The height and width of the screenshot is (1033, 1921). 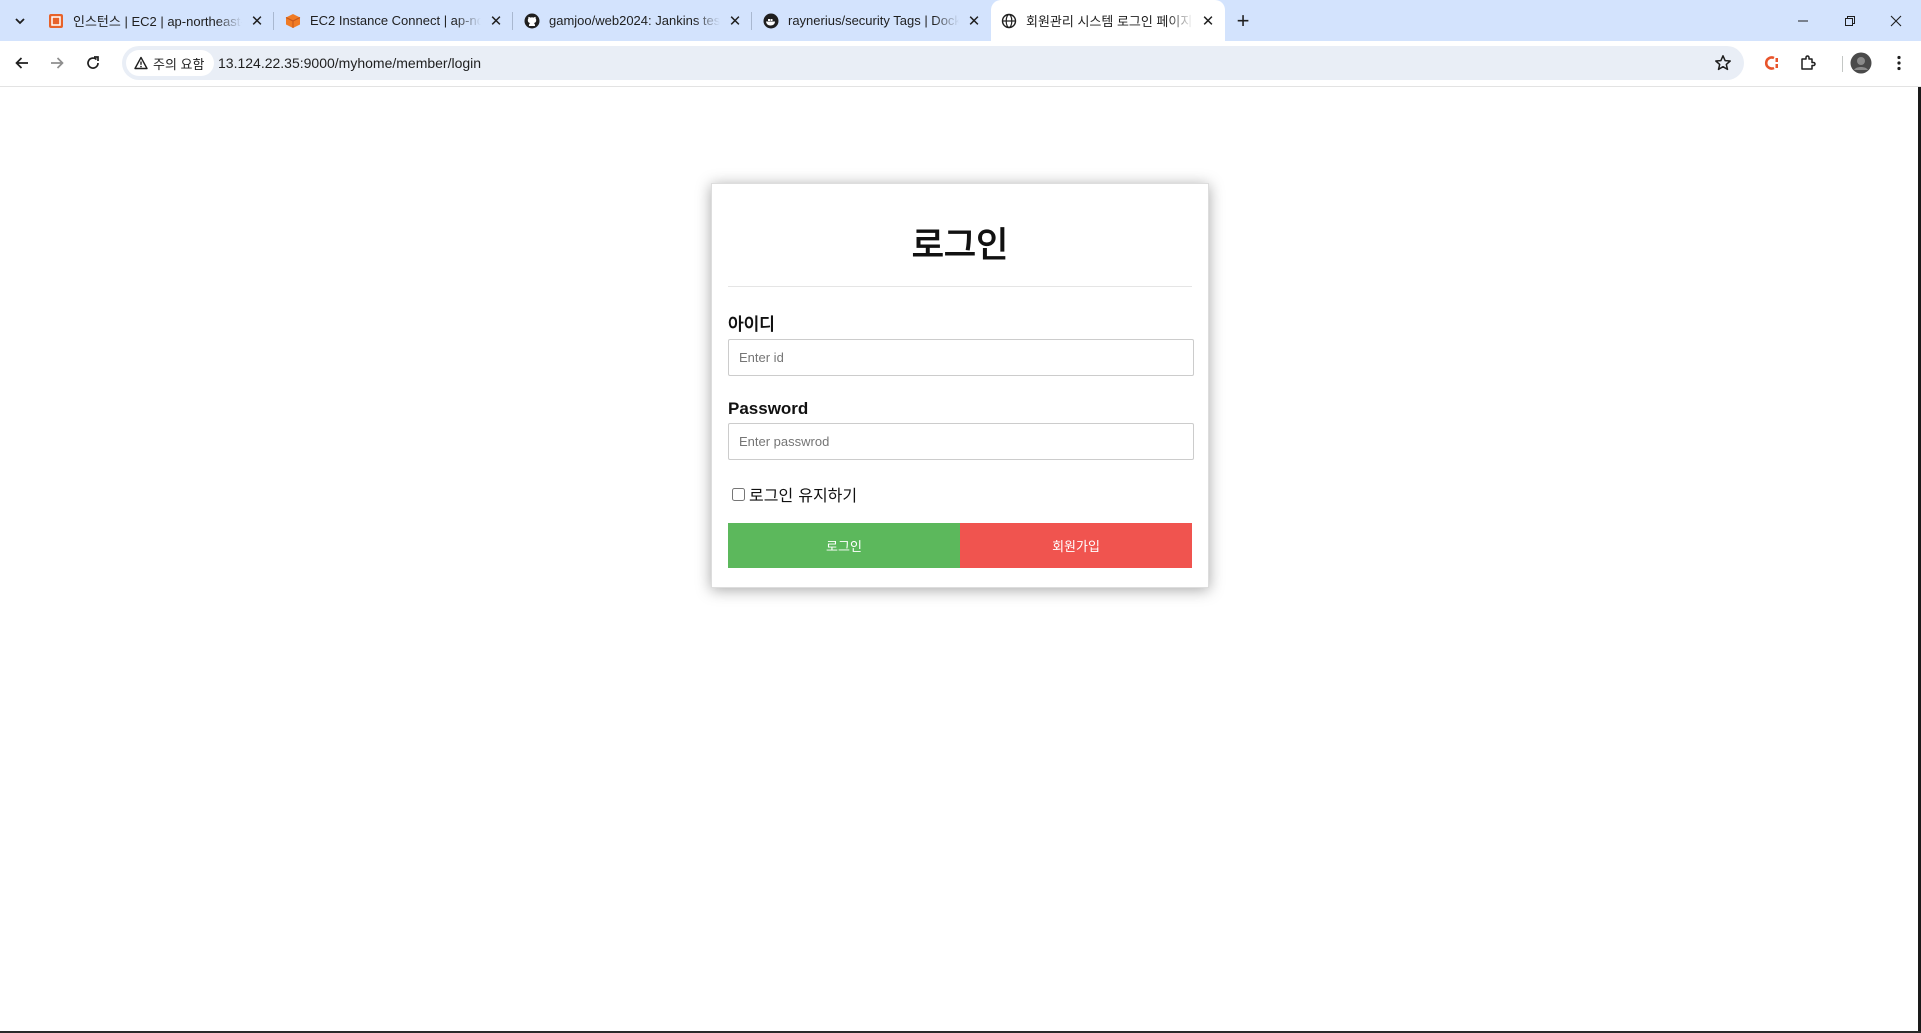 What do you see at coordinates (844, 545) in the screenshot?
I see `login-button: 로그인` at bounding box center [844, 545].